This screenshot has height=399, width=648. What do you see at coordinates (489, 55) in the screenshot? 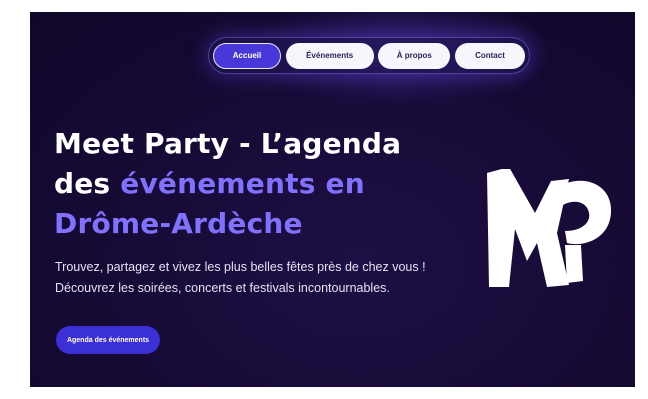
I see `nav-contact: Contact` at bounding box center [489, 55].